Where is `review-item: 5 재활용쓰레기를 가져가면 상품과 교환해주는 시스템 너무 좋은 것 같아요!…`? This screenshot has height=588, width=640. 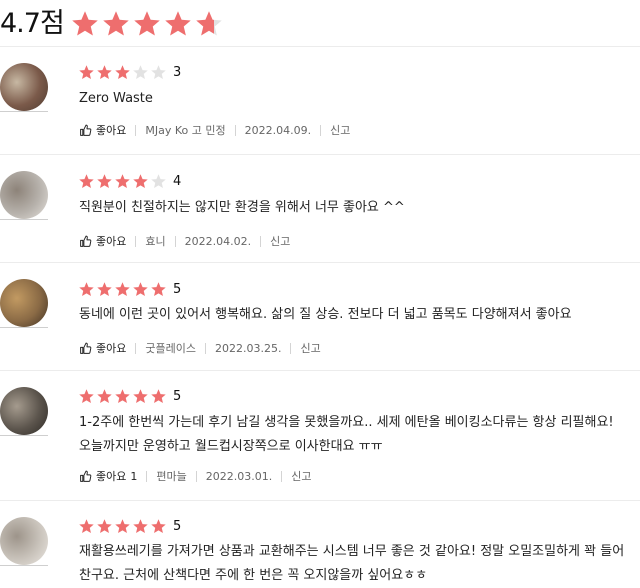
review-item: 5 재활용쓰레기를 가져가면 상품과 교환해주는 시스템 너무 좋은 것 같아요!… is located at coordinates (320, 541).